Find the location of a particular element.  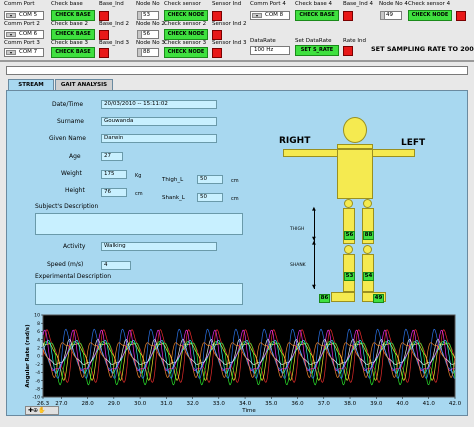

activity-field: Walking is located at coordinates (159, 246).